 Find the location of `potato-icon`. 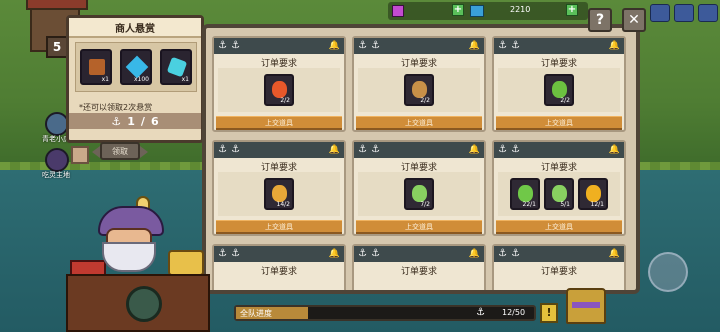

potato-icon is located at coordinates (419, 89).